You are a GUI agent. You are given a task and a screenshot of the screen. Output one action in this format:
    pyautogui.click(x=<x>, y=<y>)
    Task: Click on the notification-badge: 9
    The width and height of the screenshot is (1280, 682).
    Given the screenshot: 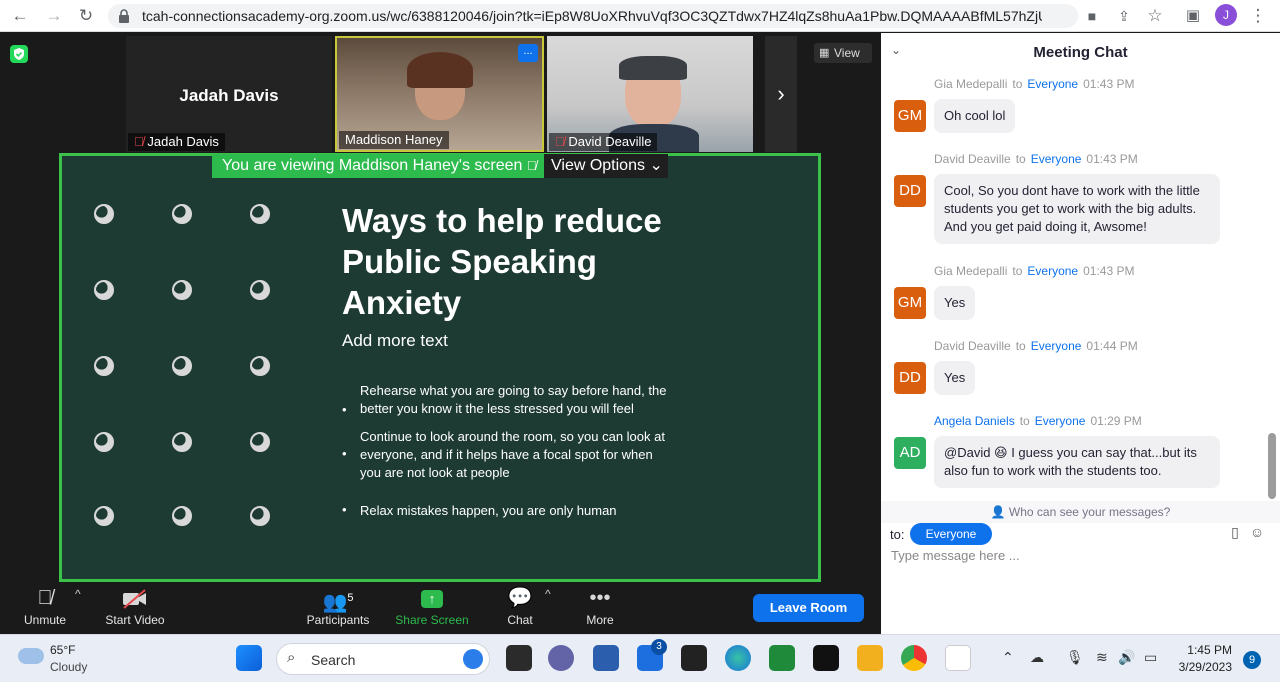 What is the action you would take?
    pyautogui.click(x=1252, y=660)
    